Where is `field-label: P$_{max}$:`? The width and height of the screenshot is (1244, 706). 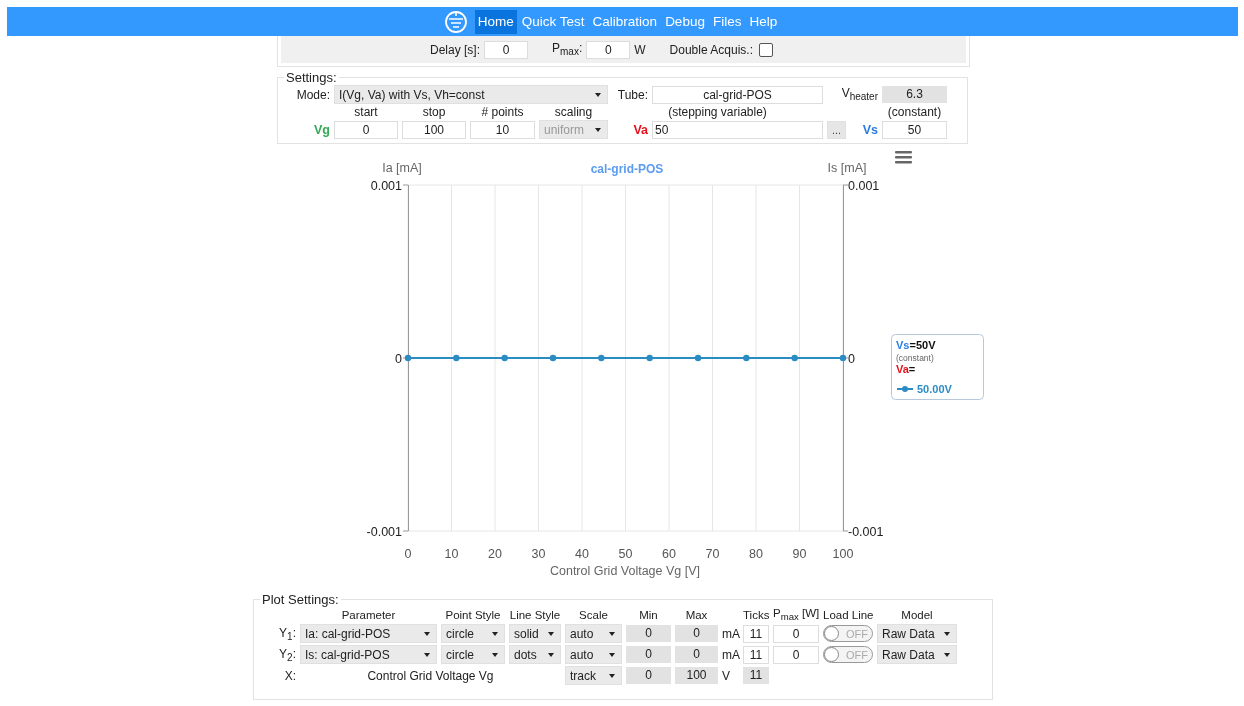
field-label: P$_{max}$: is located at coordinates (567, 49).